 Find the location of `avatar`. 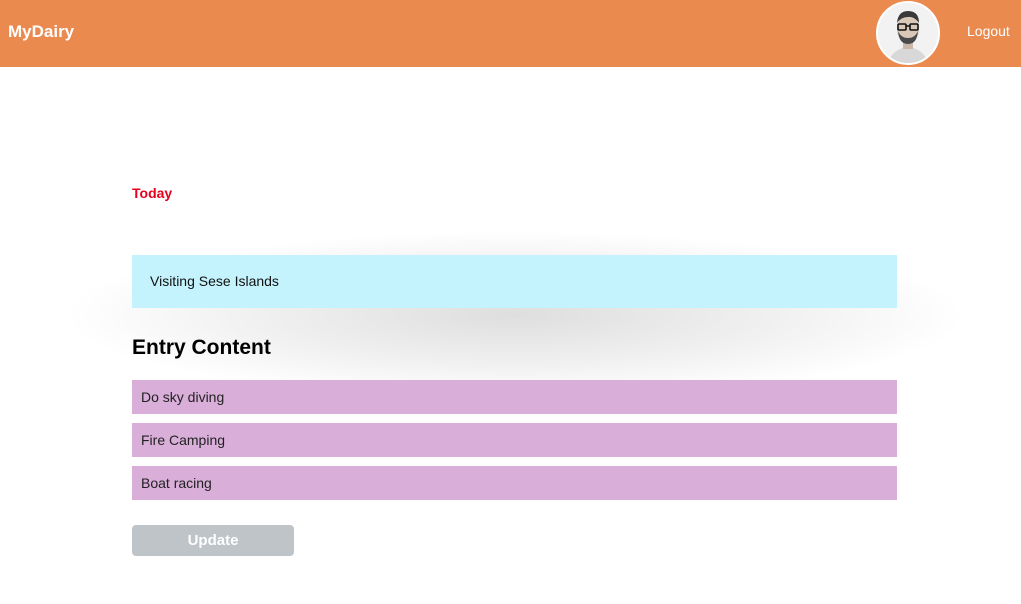

avatar is located at coordinates (908, 33).